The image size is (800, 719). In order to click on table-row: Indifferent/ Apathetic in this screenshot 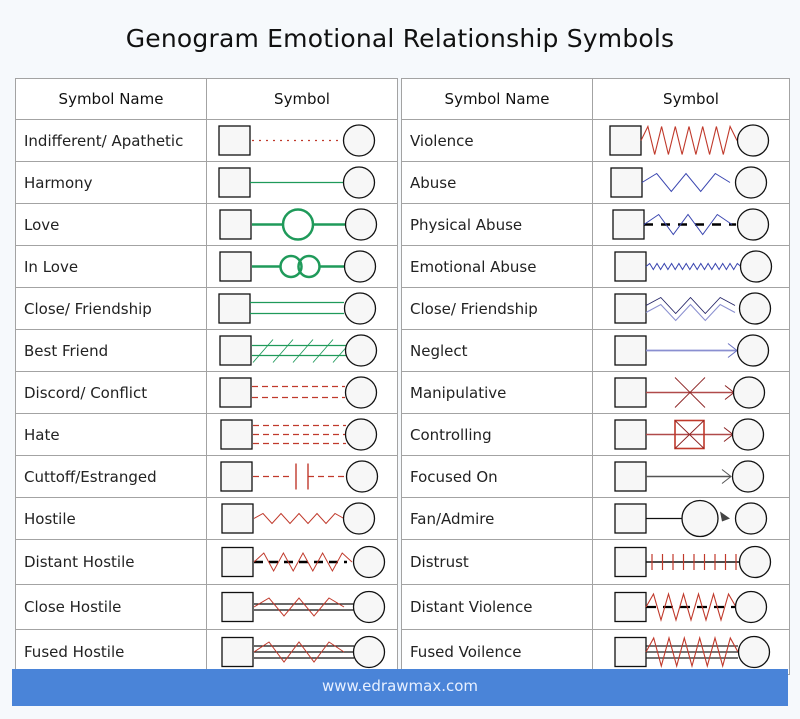, I will do `click(206, 140)`.